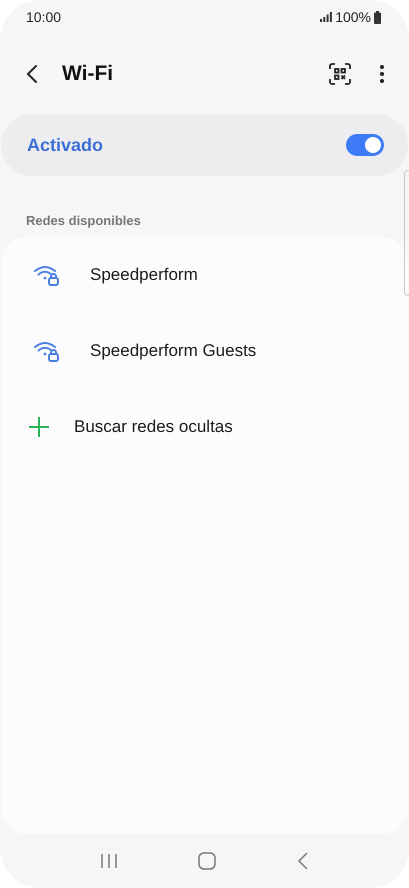 The width and height of the screenshot is (409, 888). Describe the element at coordinates (326, 17) in the screenshot. I see `signal-icon` at that location.